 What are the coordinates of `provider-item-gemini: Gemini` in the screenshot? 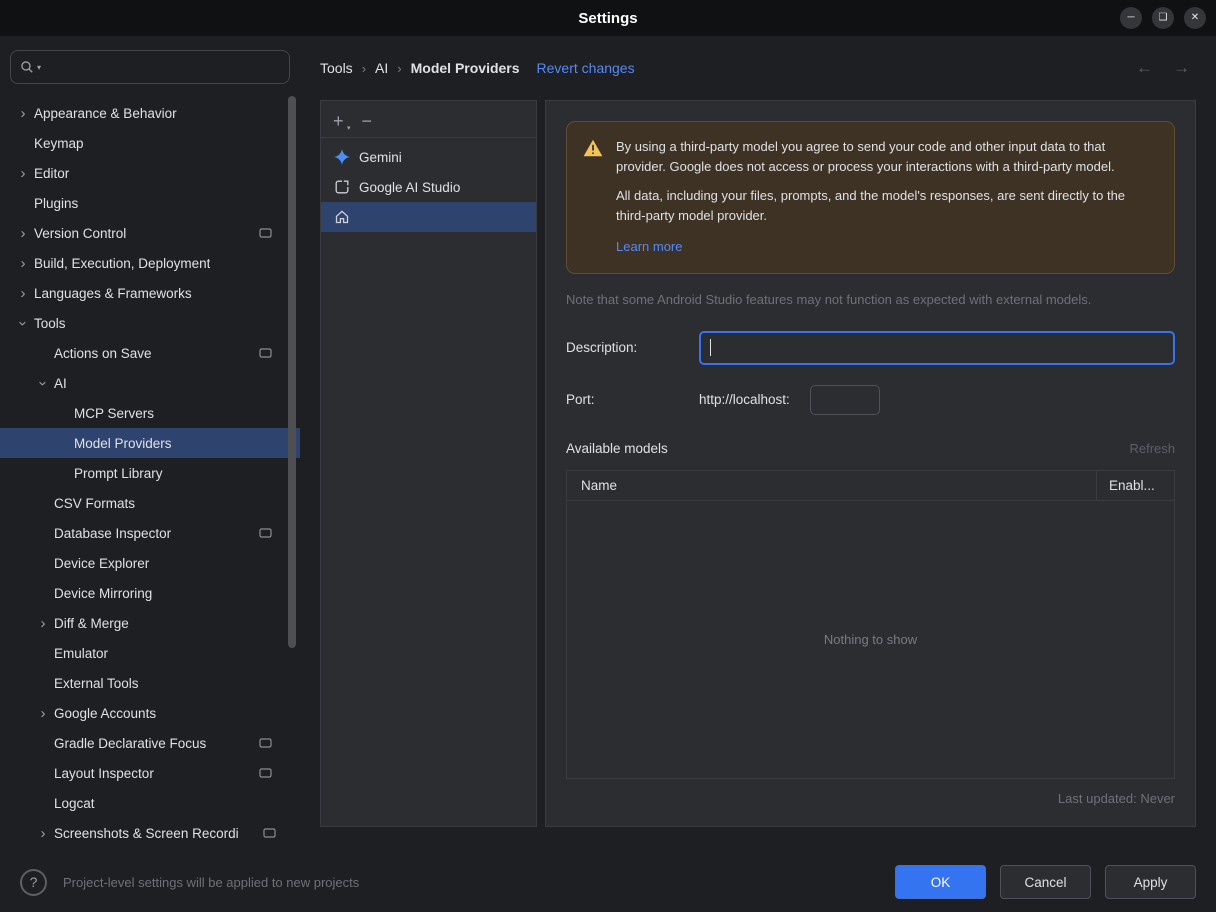 It's located at (428, 157).